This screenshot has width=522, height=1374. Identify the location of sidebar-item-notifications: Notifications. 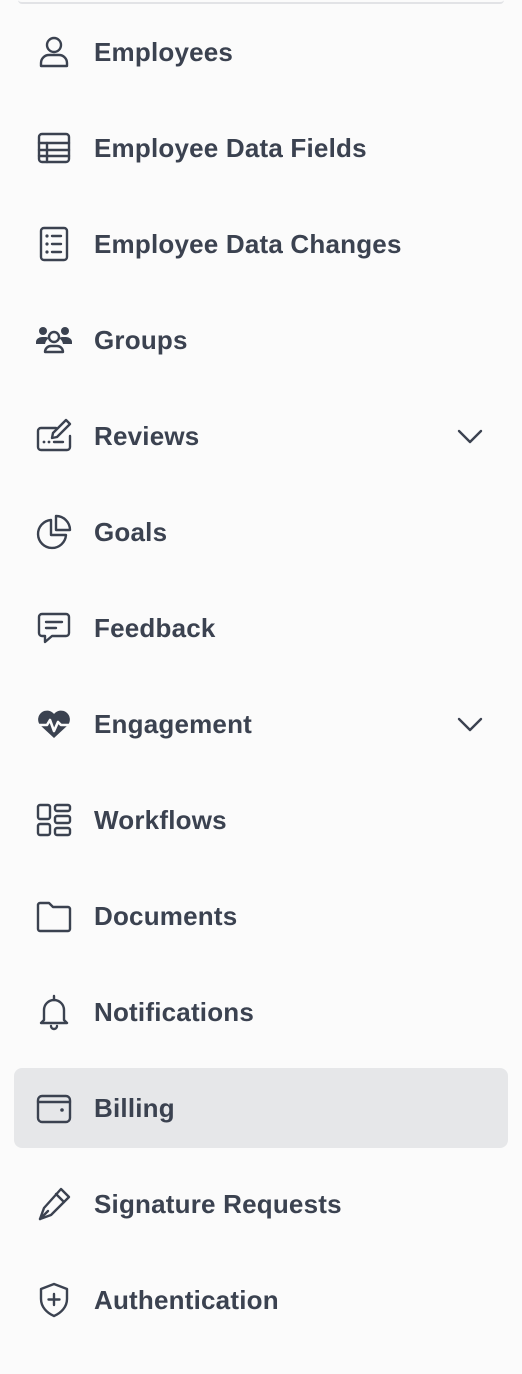
(261, 1012).